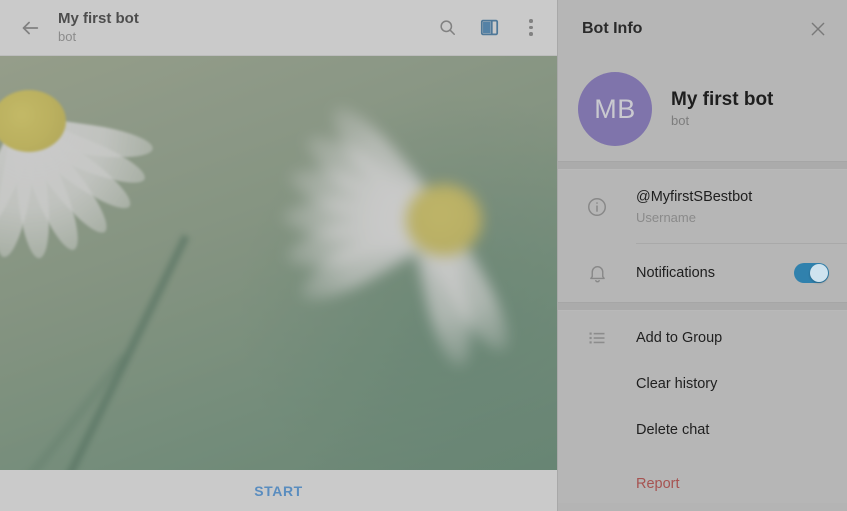 The width and height of the screenshot is (847, 511). I want to click on back-arrow-icon, so click(30, 28).